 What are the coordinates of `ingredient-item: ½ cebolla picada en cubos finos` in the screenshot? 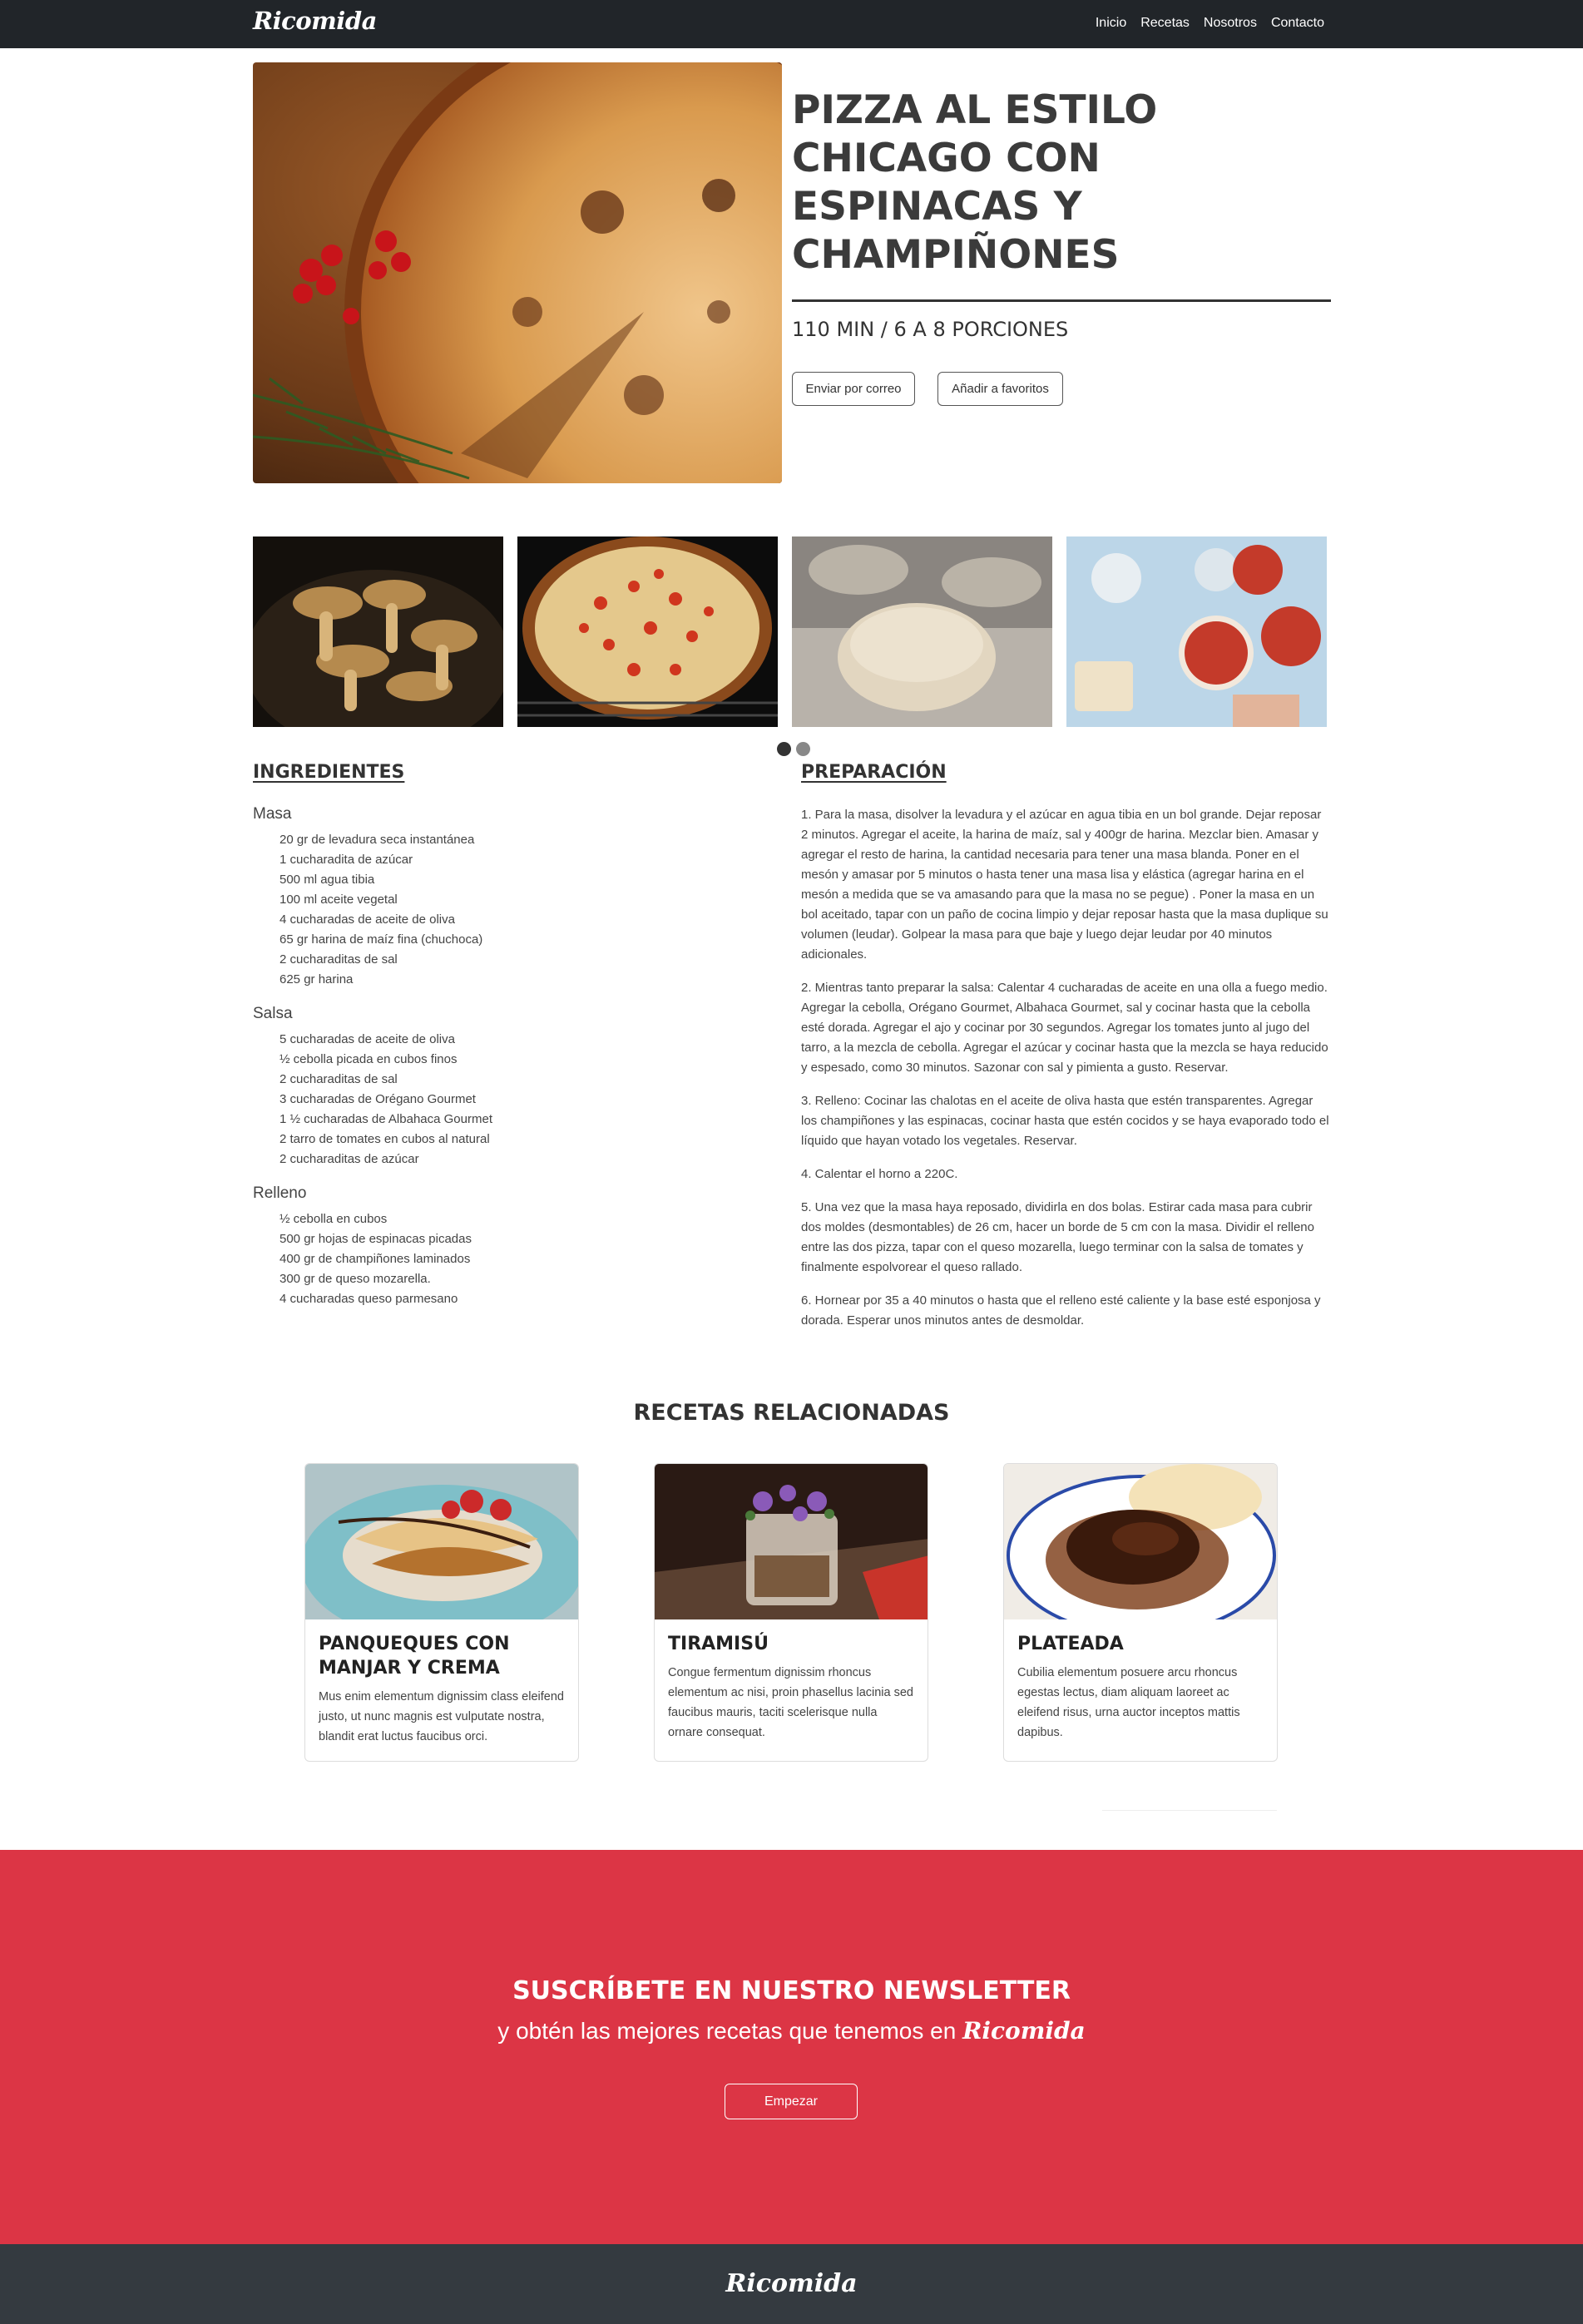 It's located at (368, 1059).